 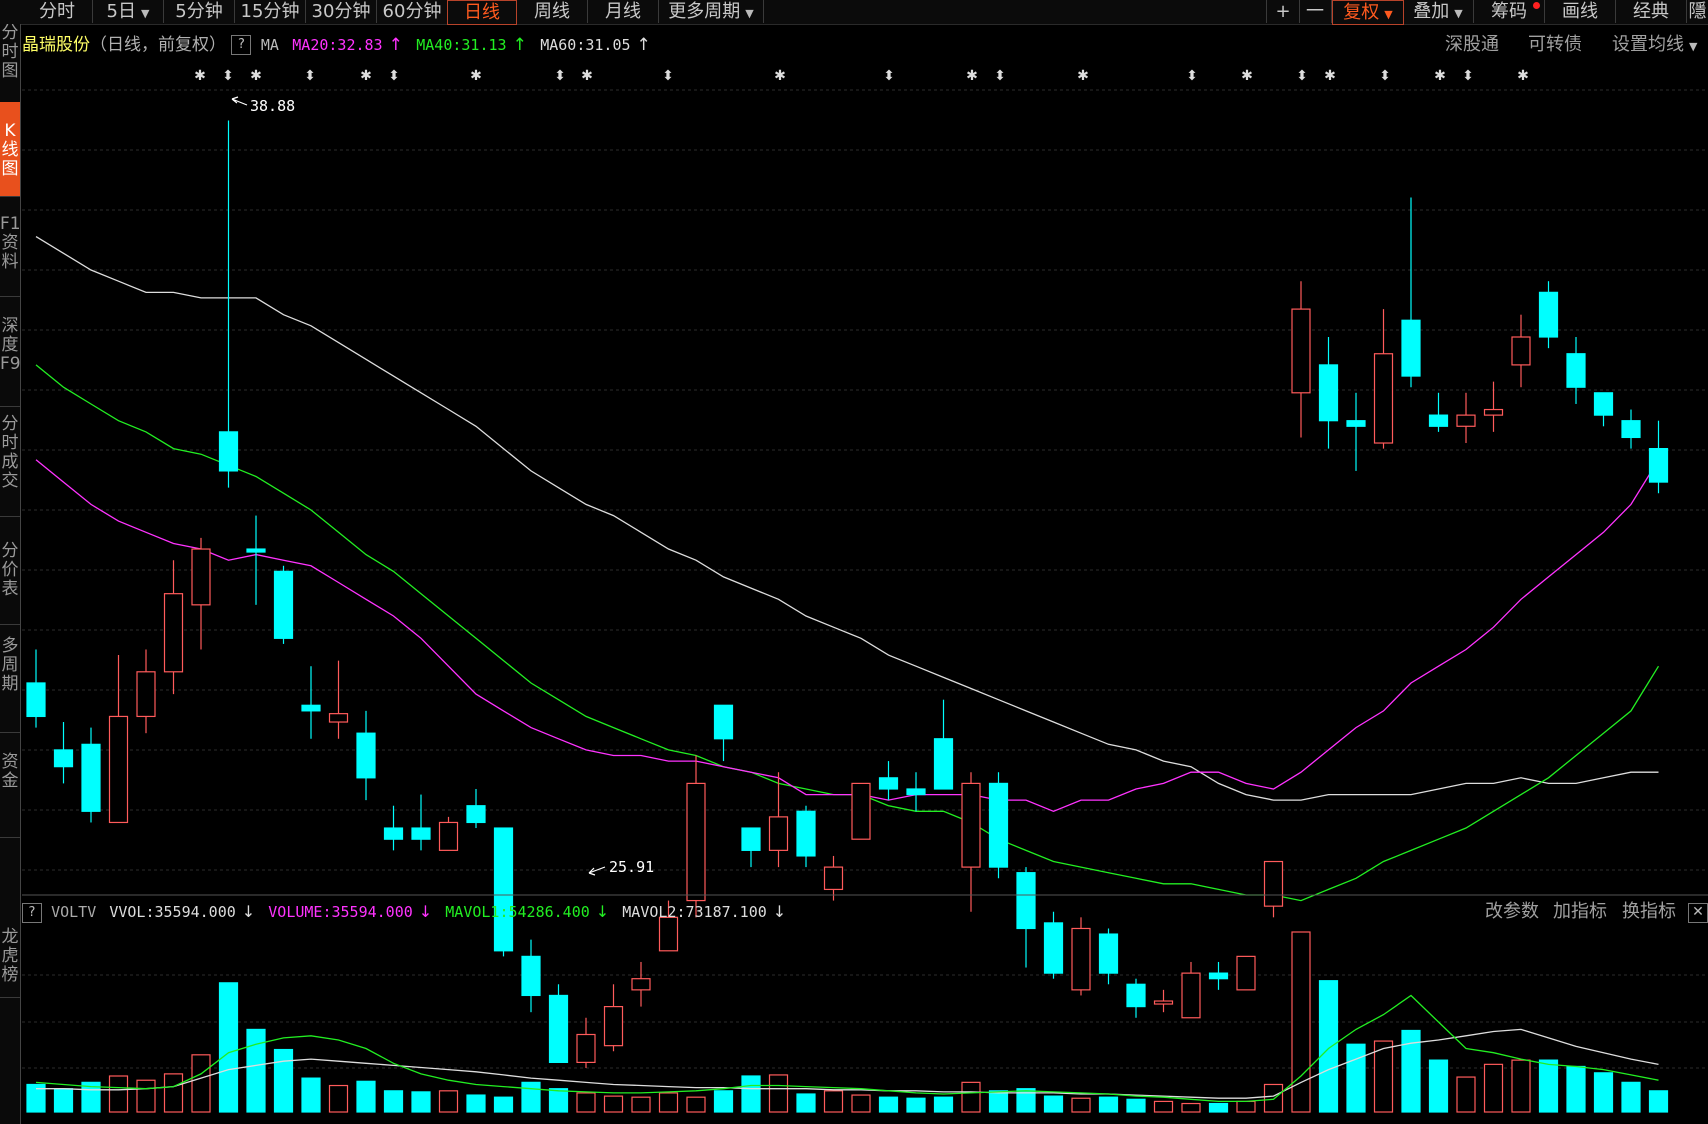 What do you see at coordinates (1283, 11) in the screenshot?
I see `zoom-in-button: +` at bounding box center [1283, 11].